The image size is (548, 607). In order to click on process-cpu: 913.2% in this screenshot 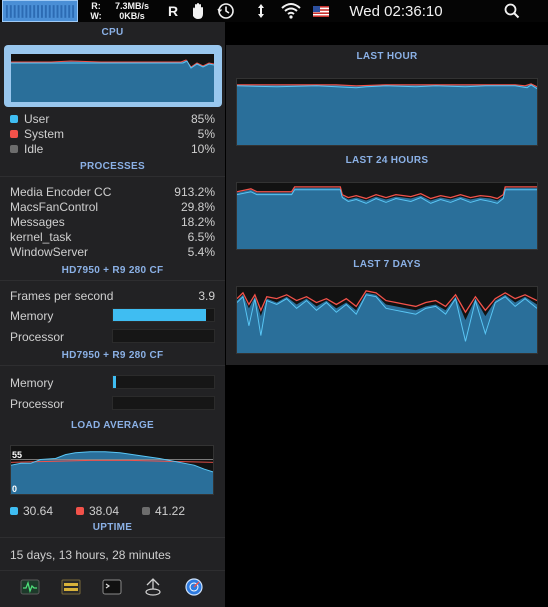, I will do `click(194, 192)`.